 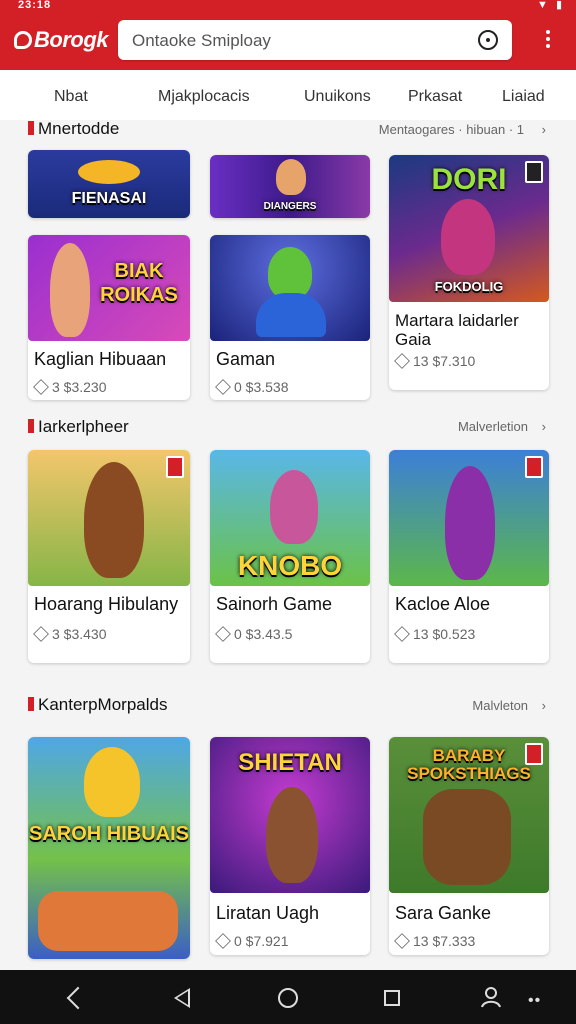 I want to click on game-card: Hoarang Hibulany 3 $3.430, so click(x=109, y=556).